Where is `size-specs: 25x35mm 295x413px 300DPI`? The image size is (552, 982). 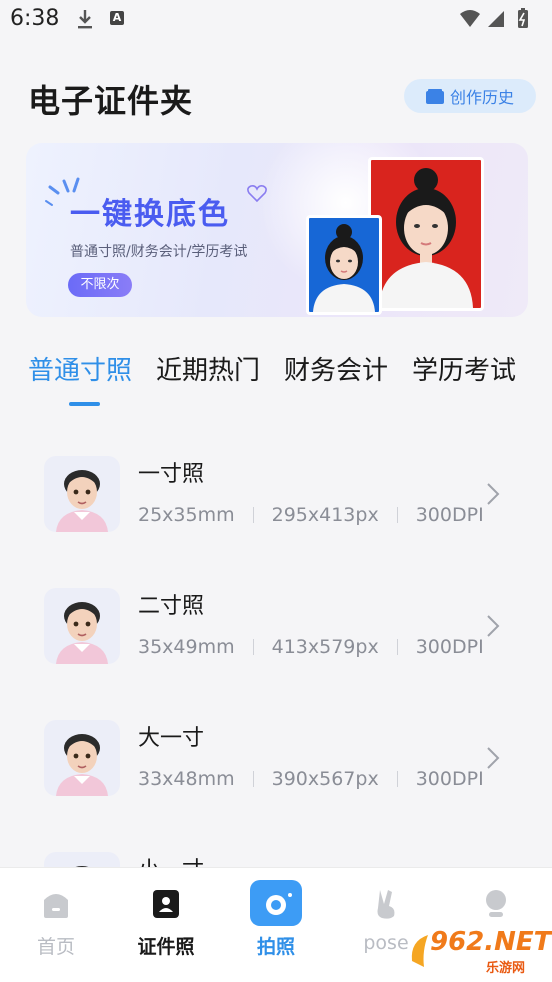 size-specs: 25x35mm 295x413px 300DPI is located at coordinates (311, 515).